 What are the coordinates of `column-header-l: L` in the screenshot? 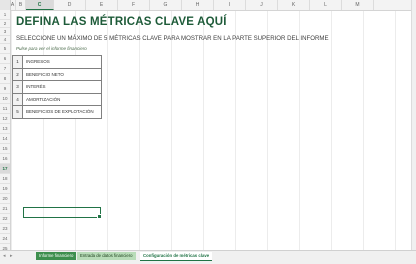 It's located at (326, 5).